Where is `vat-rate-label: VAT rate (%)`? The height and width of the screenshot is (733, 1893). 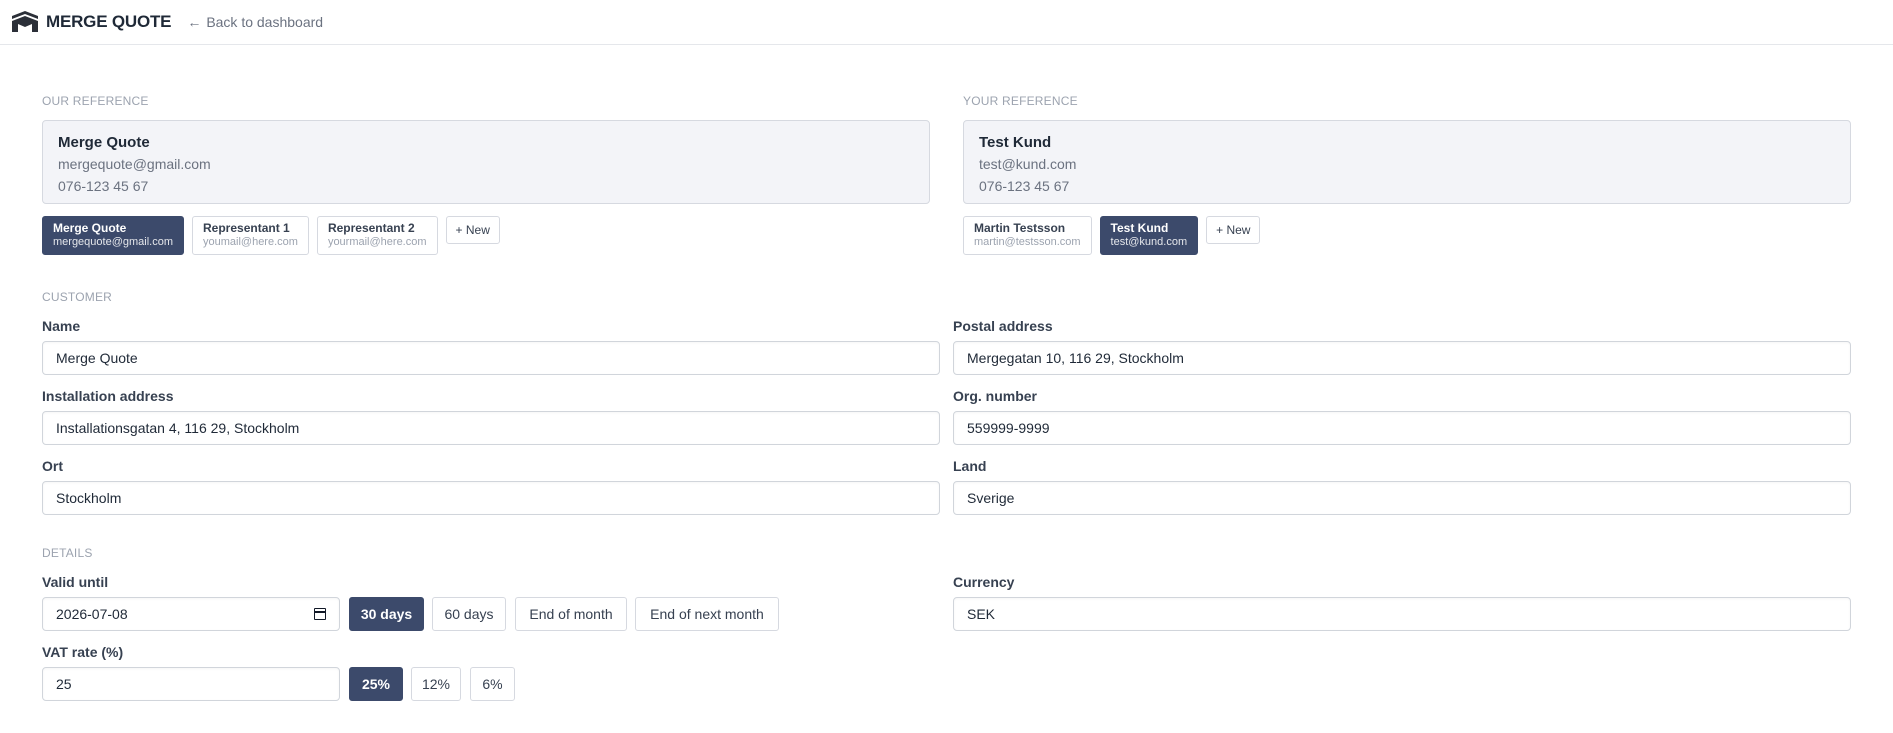
vat-rate-label: VAT rate (%) is located at coordinates (83, 652).